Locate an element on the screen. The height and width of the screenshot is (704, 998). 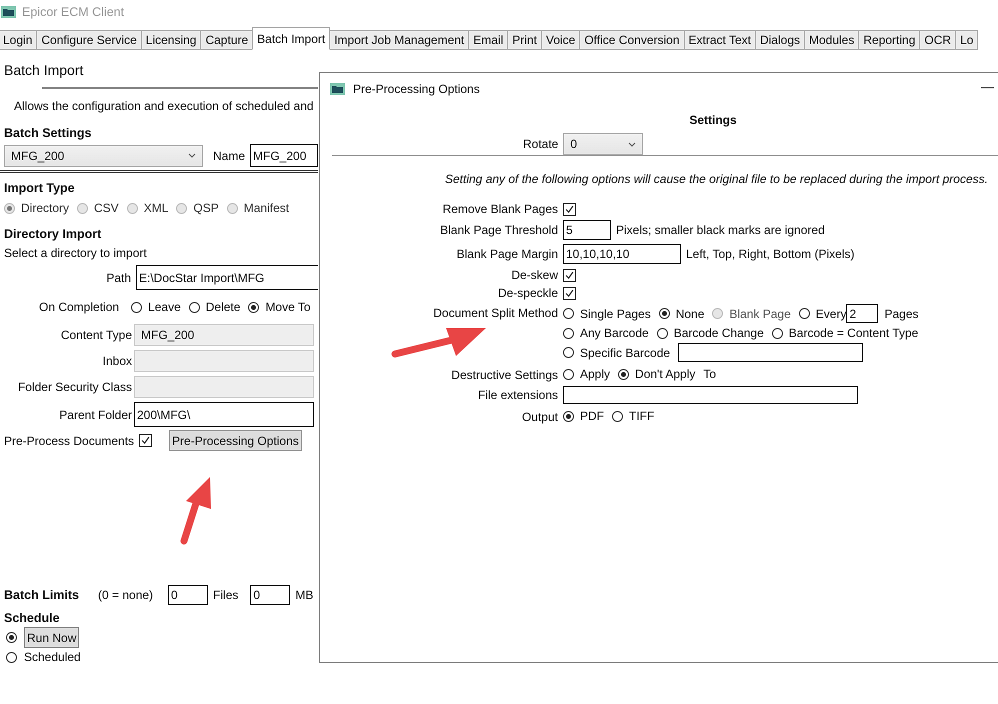
tab: Extract Text is located at coordinates (720, 40).